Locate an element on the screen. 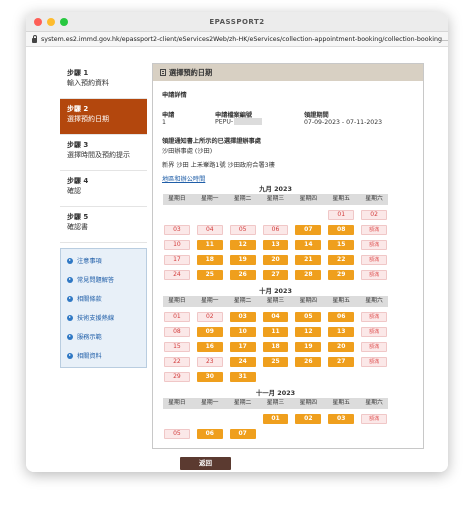 This screenshot has width=474, height=507. available-date: 29 is located at coordinates (341, 275).